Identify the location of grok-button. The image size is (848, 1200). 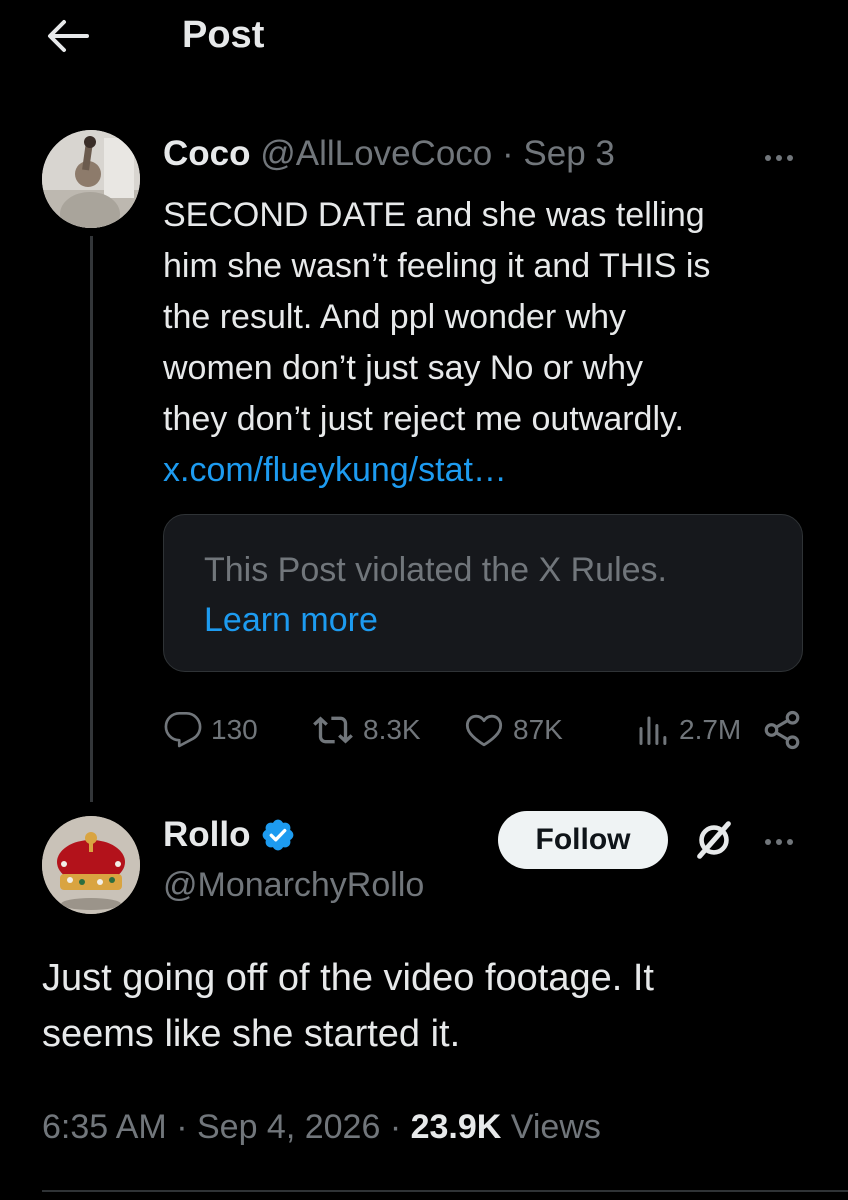
(714, 840).